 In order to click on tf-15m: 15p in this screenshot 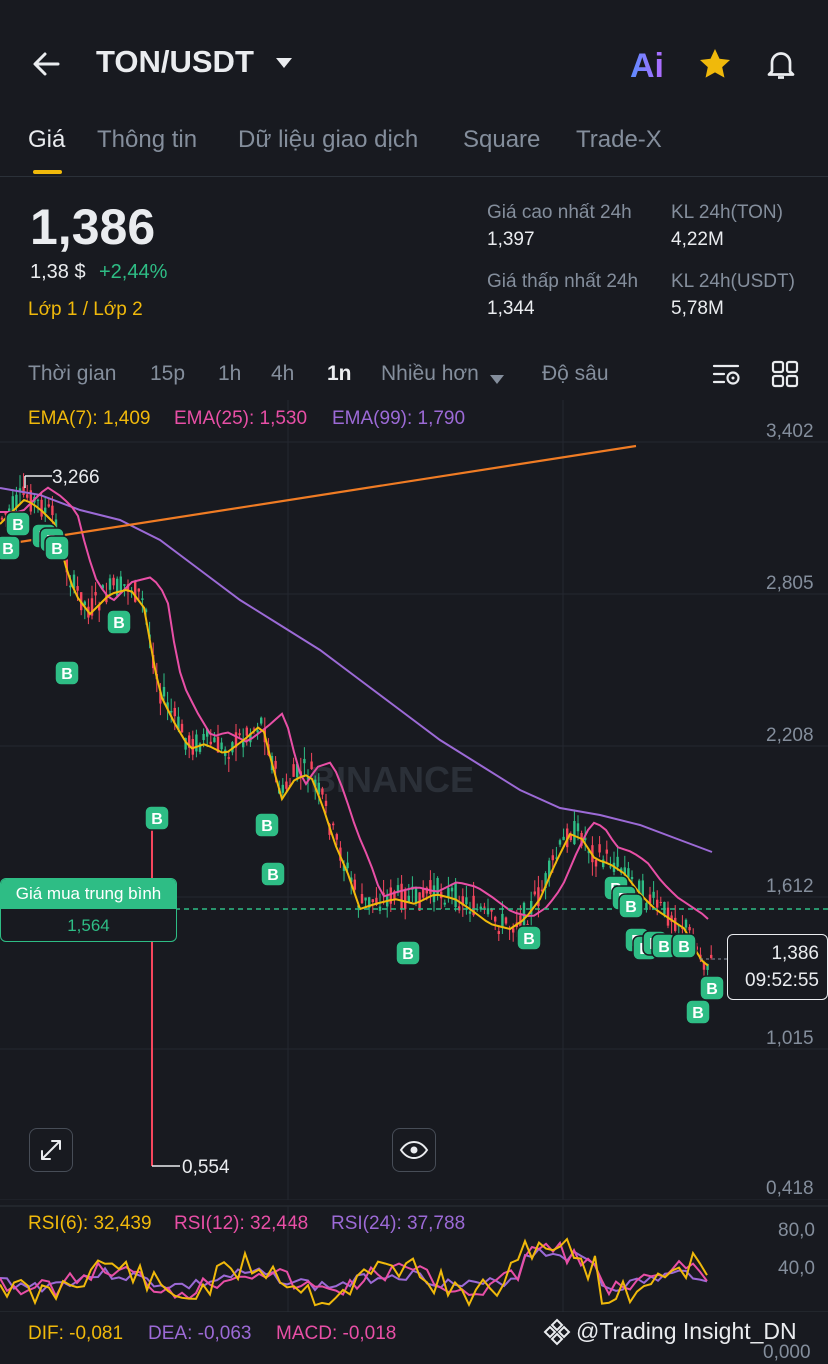, I will do `click(167, 374)`.